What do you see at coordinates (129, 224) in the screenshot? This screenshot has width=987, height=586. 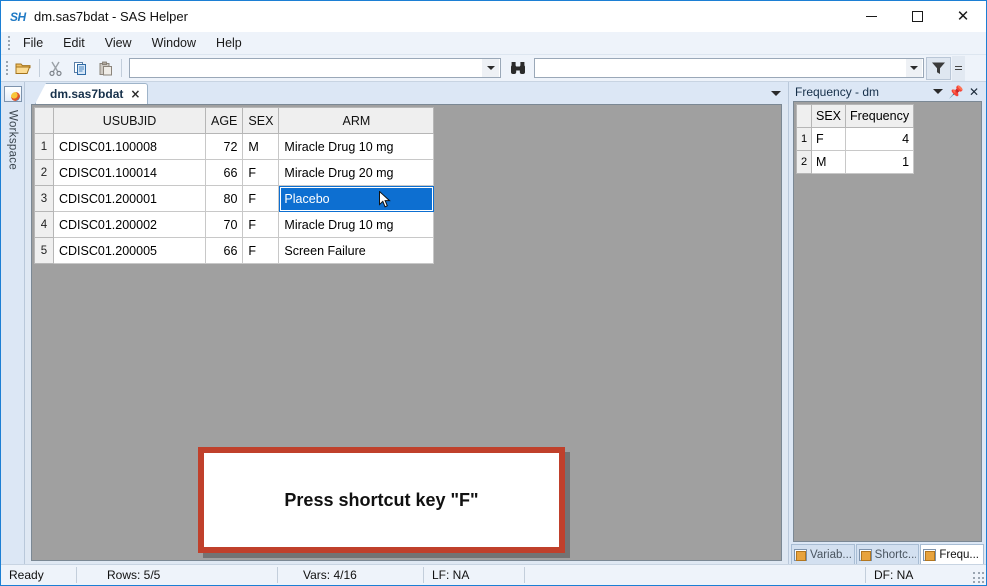 I see `cell-usubjid: CDISC01.200002` at bounding box center [129, 224].